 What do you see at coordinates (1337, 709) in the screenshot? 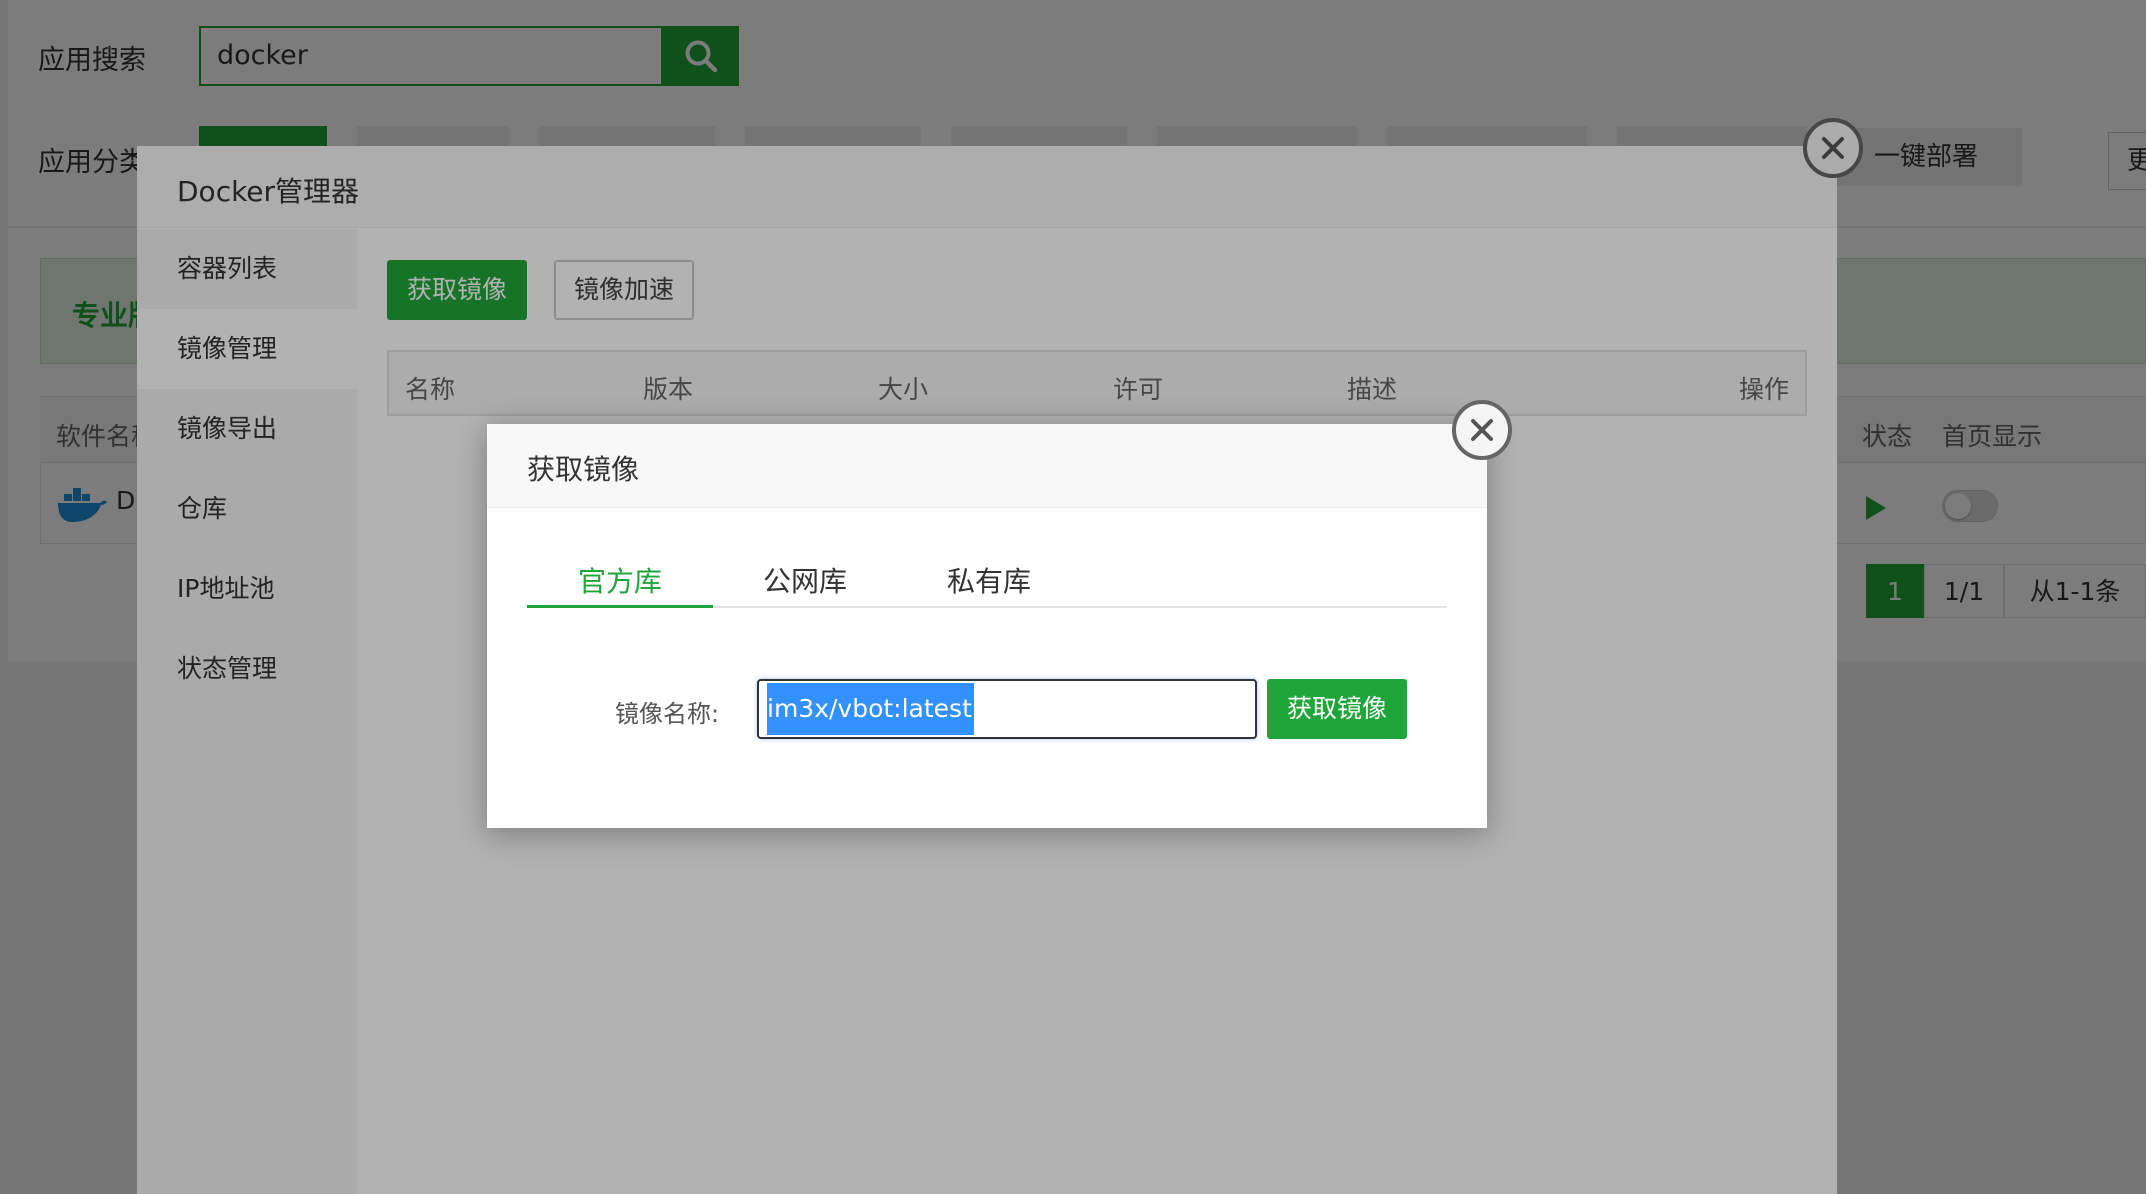
I see `fetch-image-submit-button: 获取镜像` at bounding box center [1337, 709].